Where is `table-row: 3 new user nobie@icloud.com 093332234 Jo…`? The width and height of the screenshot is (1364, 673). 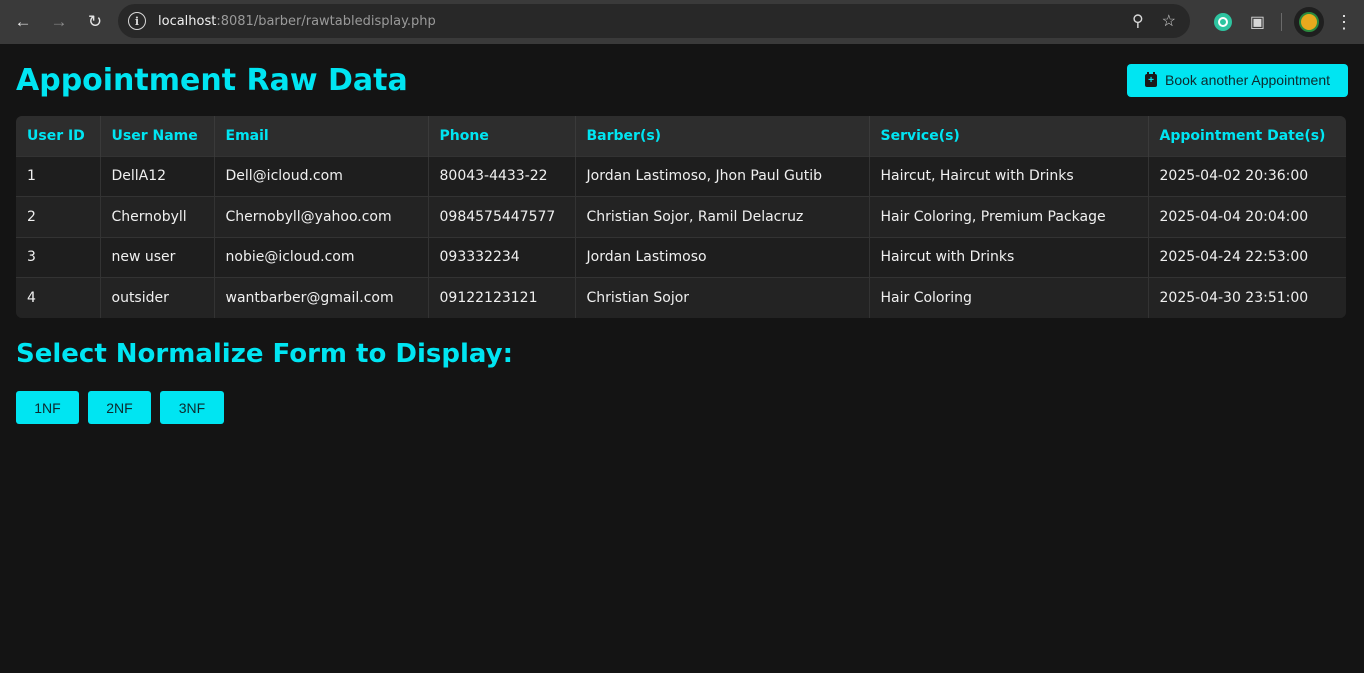 table-row: 3 new user nobie@icloud.com 093332234 Jo… is located at coordinates (681, 257).